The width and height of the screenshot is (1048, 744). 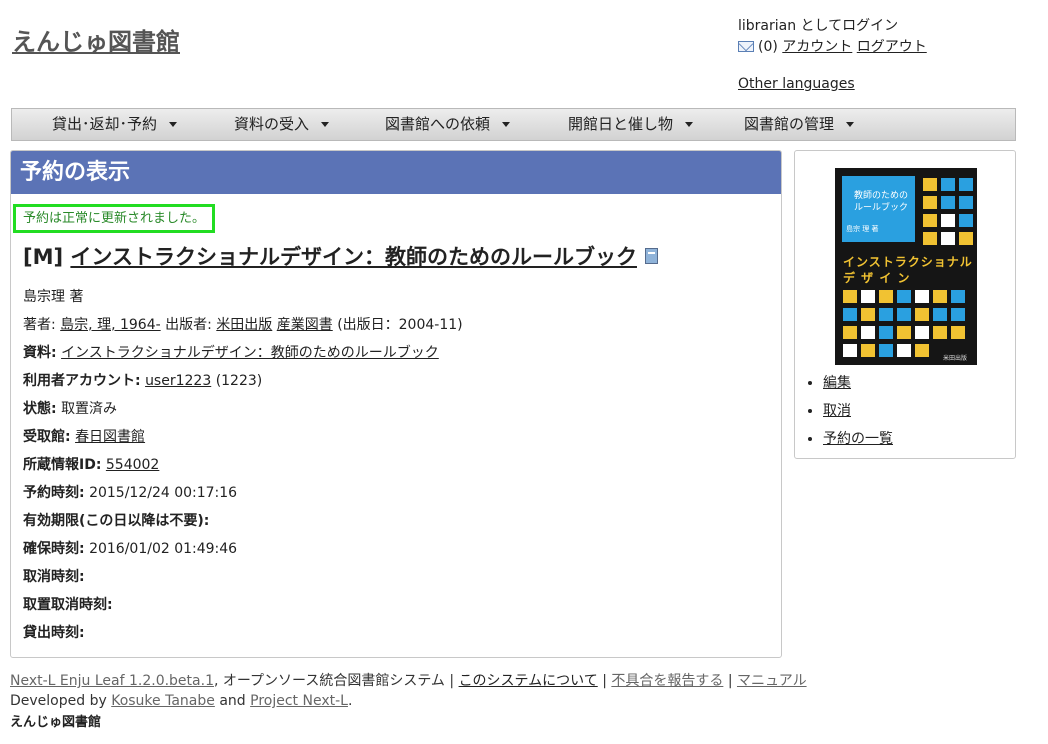 What do you see at coordinates (91, 465) in the screenshot?
I see `item-id-row: 所蔵情報ID: 554002` at bounding box center [91, 465].